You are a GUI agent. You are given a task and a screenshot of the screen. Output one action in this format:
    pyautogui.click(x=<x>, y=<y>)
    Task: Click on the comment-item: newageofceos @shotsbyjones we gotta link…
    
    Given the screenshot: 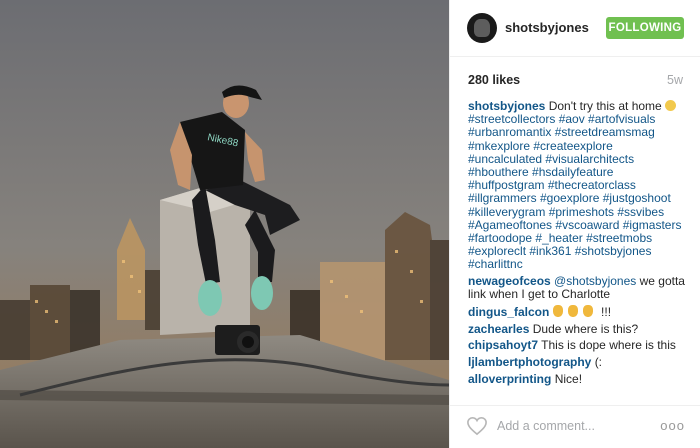 What is the action you would take?
    pyautogui.click(x=579, y=287)
    